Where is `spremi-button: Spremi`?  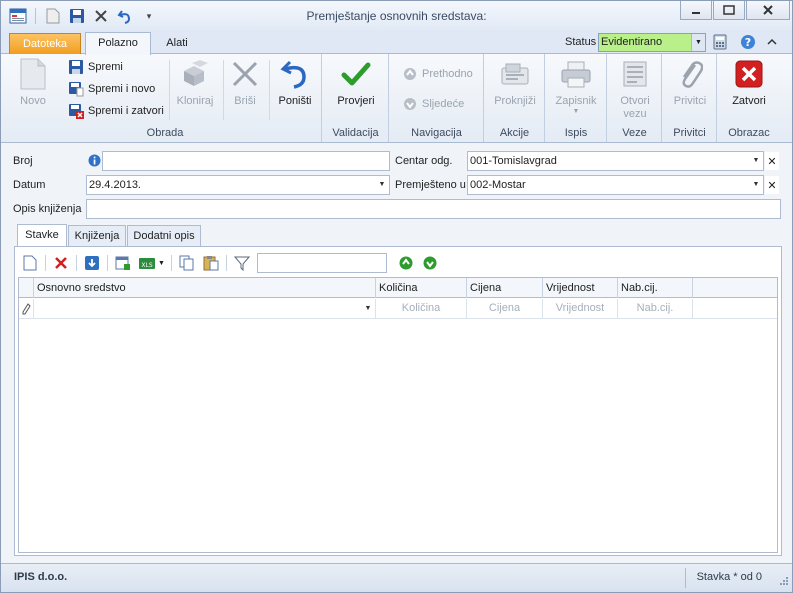
spremi-button: Spremi is located at coordinates (95, 67).